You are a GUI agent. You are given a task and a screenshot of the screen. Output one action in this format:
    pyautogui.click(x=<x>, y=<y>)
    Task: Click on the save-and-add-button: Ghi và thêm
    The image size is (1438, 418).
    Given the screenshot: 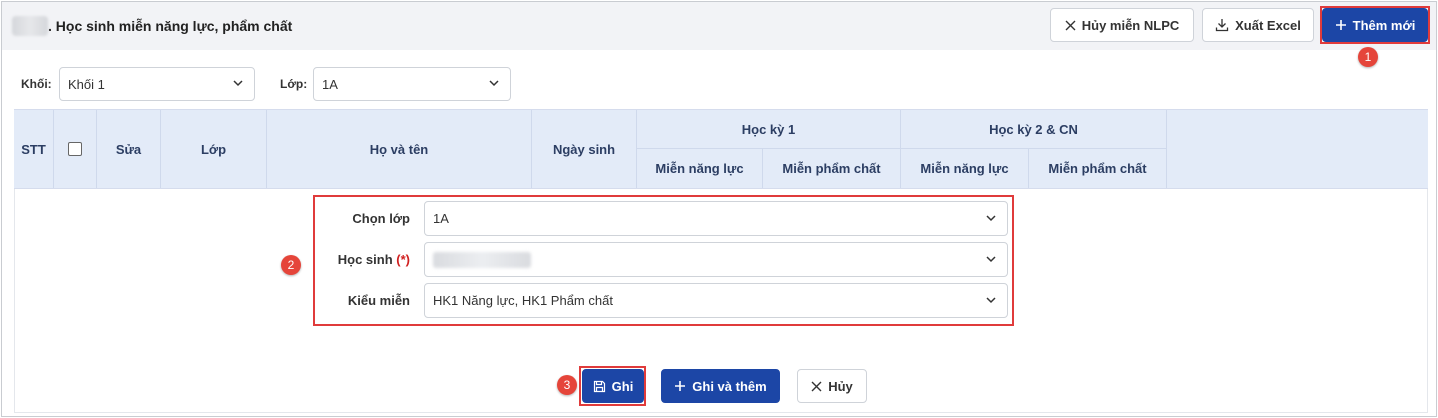 What is the action you would take?
    pyautogui.click(x=720, y=386)
    